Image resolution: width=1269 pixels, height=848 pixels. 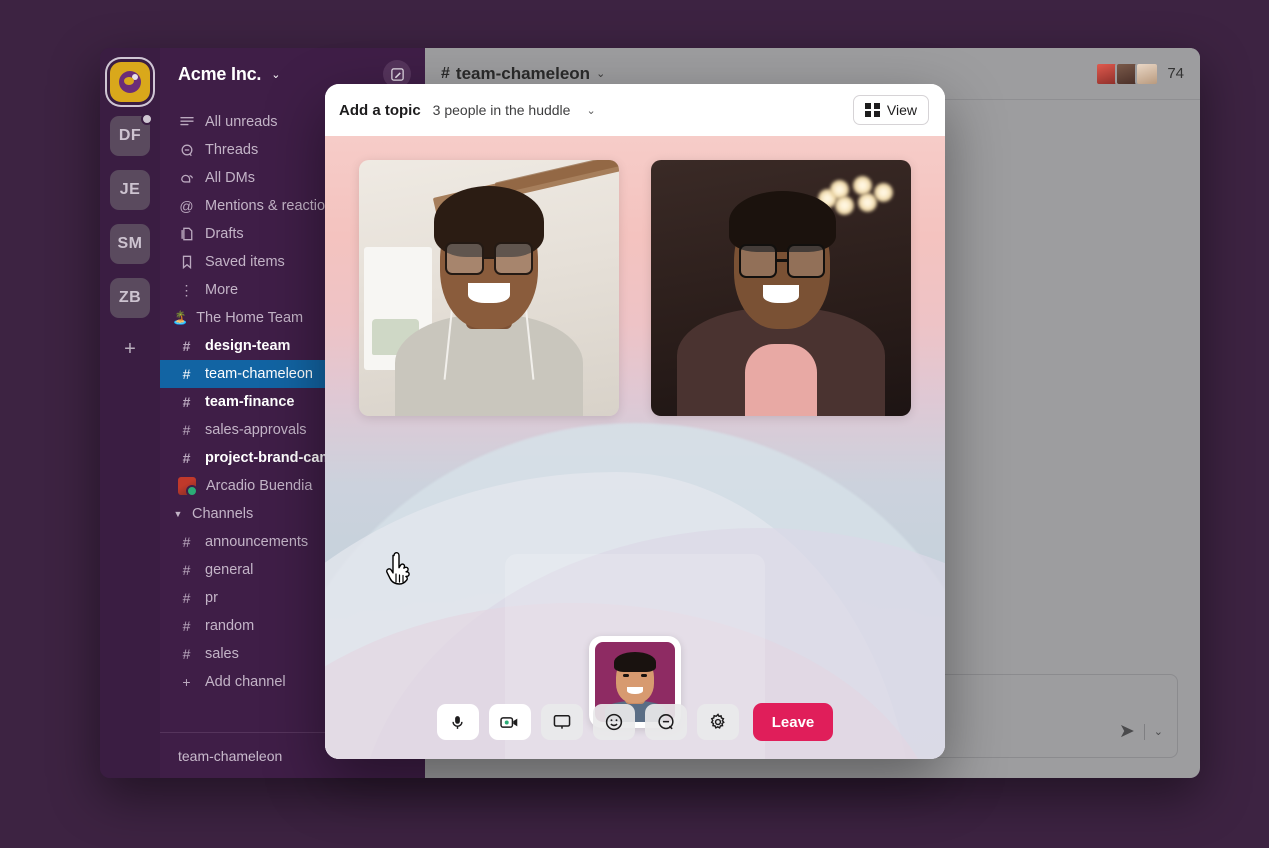 I want to click on send-icon: ➤, so click(x=1127, y=731).